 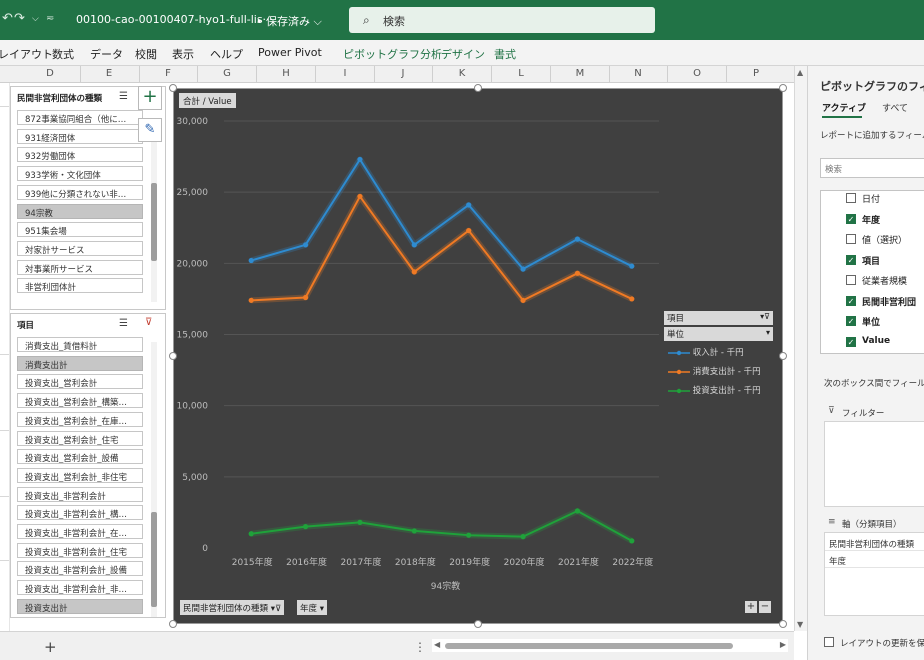 I want to click on tab-active: アクティブ, so click(x=844, y=107).